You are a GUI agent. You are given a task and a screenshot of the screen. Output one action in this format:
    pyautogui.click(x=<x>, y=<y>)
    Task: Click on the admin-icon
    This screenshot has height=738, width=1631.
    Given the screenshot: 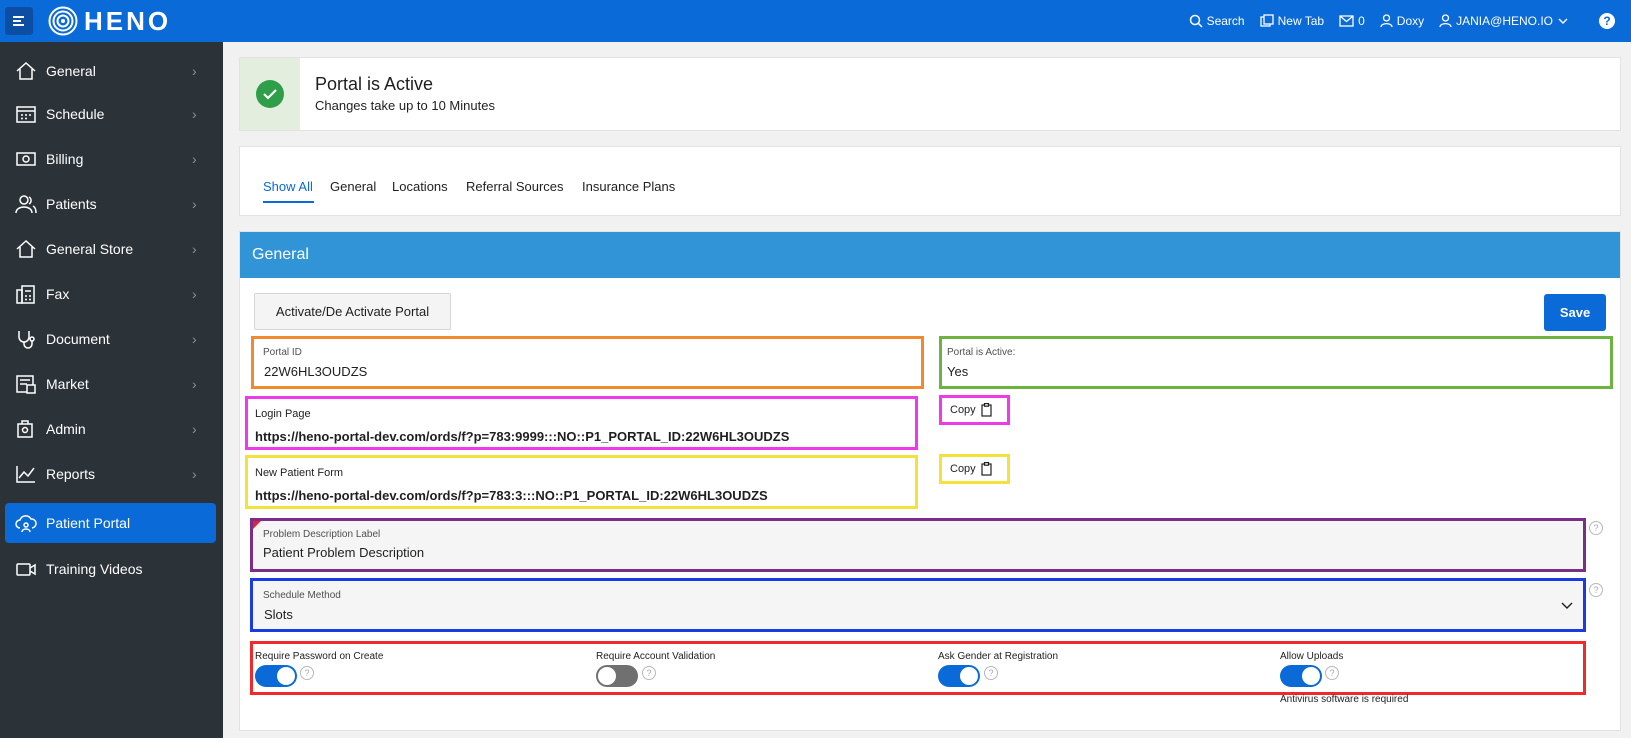 What is the action you would take?
    pyautogui.click(x=25, y=429)
    